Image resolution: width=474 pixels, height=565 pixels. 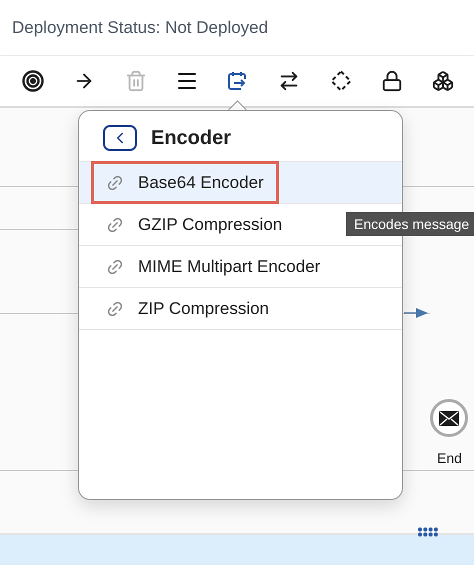 What do you see at coordinates (341, 81) in the screenshot?
I see `dashed-diamond-icon` at bounding box center [341, 81].